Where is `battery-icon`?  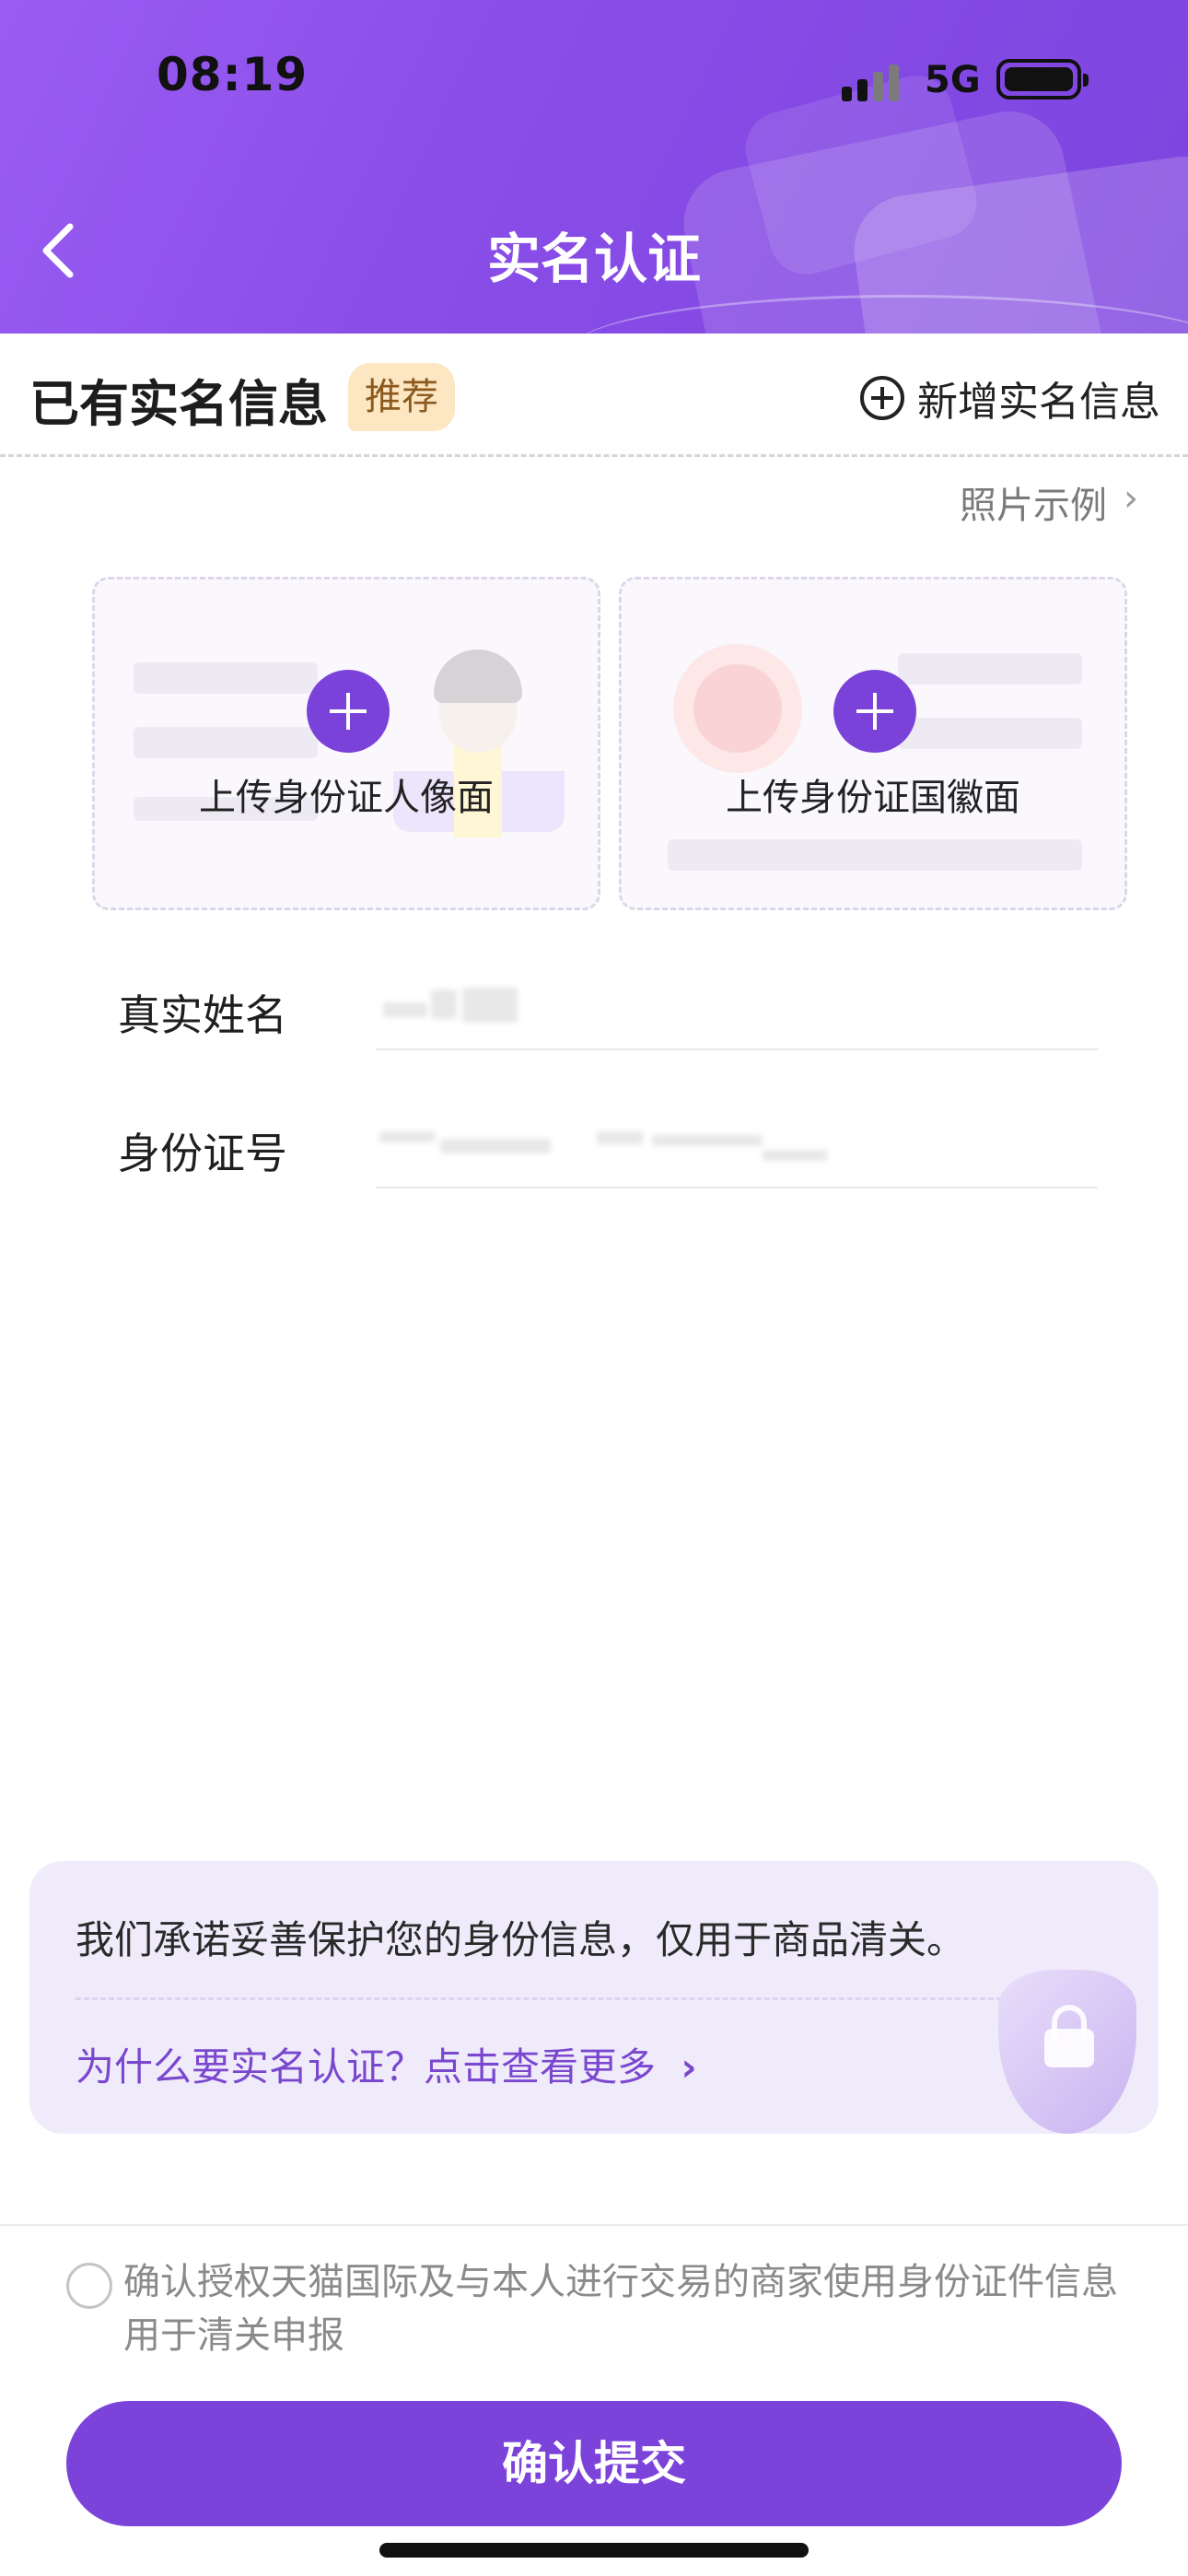 battery-icon is located at coordinates (1042, 79).